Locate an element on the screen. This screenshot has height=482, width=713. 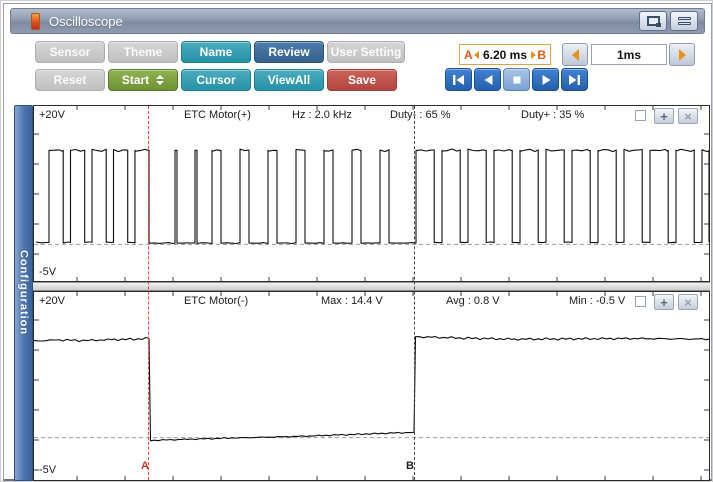
play-icon is located at coordinates (546, 79).